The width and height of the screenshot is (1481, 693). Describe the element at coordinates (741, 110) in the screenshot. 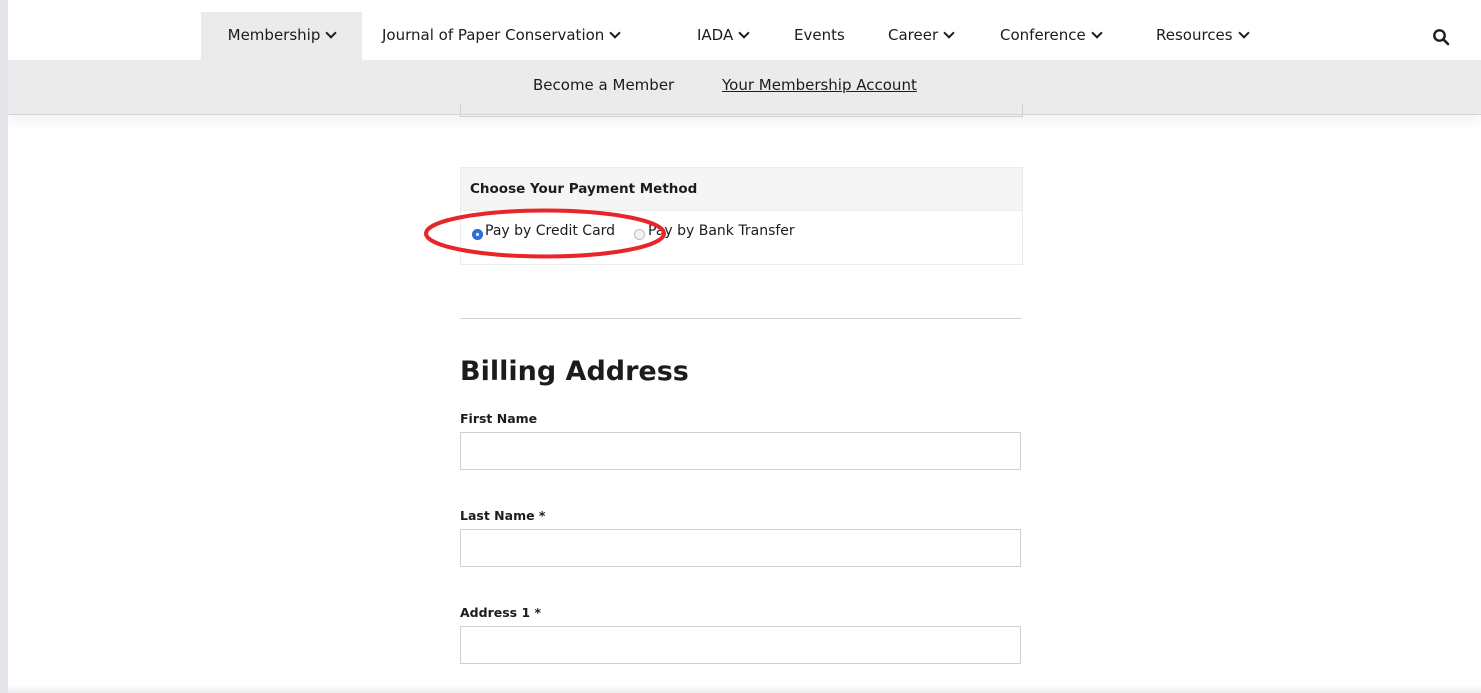

I see `previous-field-edge` at that location.